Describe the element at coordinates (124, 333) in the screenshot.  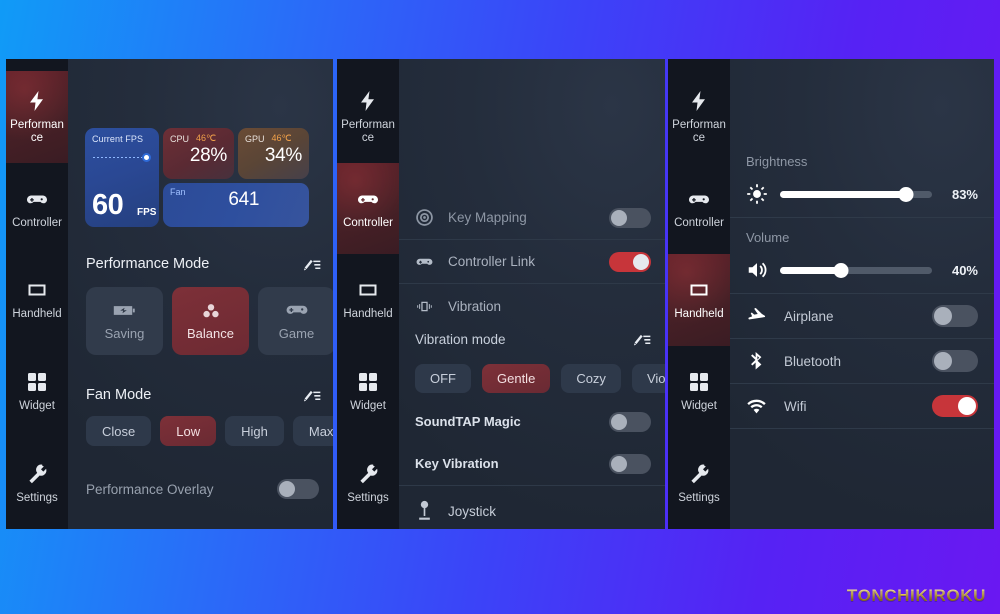
I see `mode-option-label: Saving` at that location.